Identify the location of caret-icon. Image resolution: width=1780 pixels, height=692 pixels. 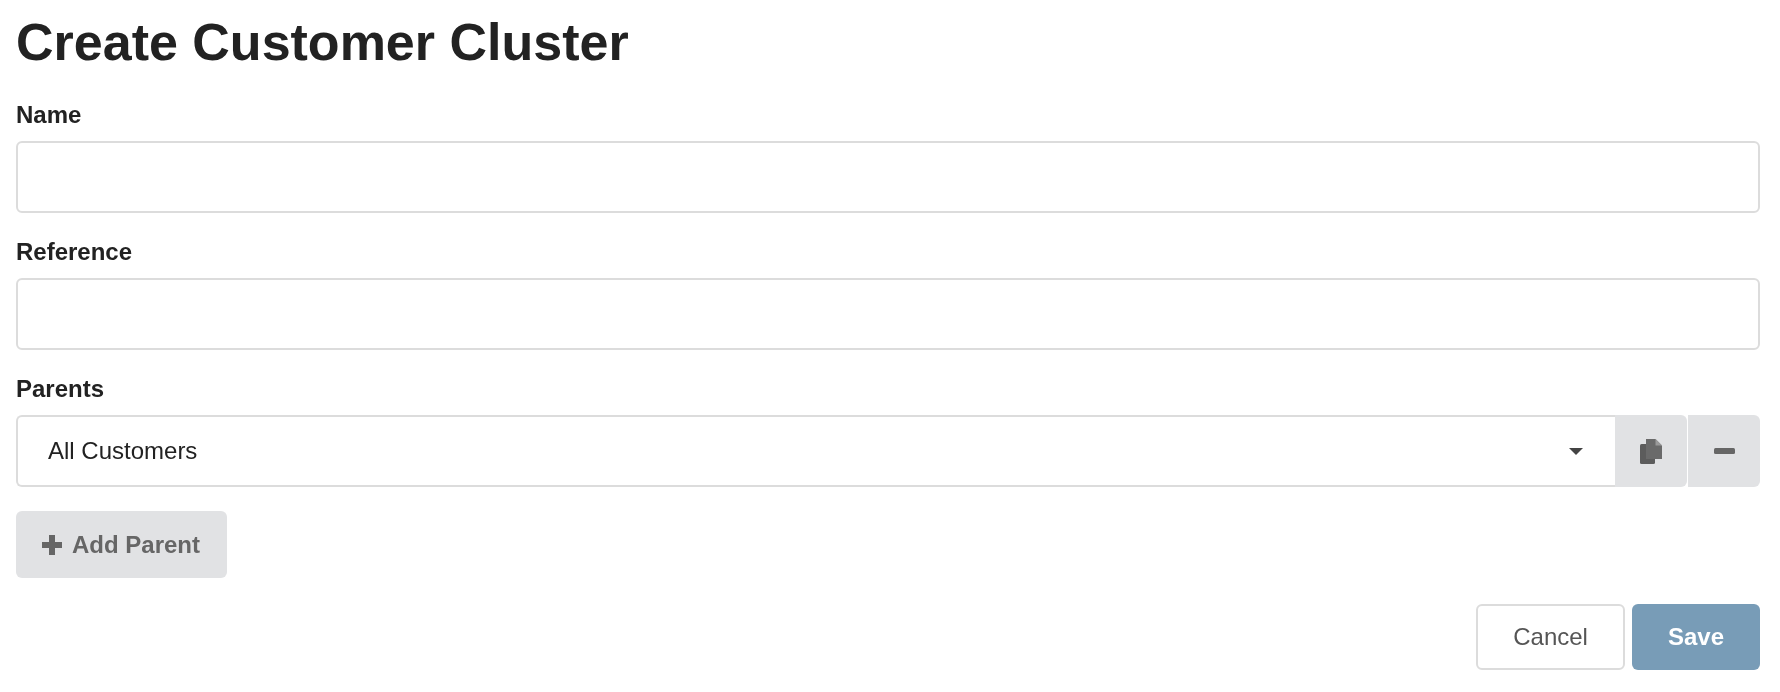
(1576, 451).